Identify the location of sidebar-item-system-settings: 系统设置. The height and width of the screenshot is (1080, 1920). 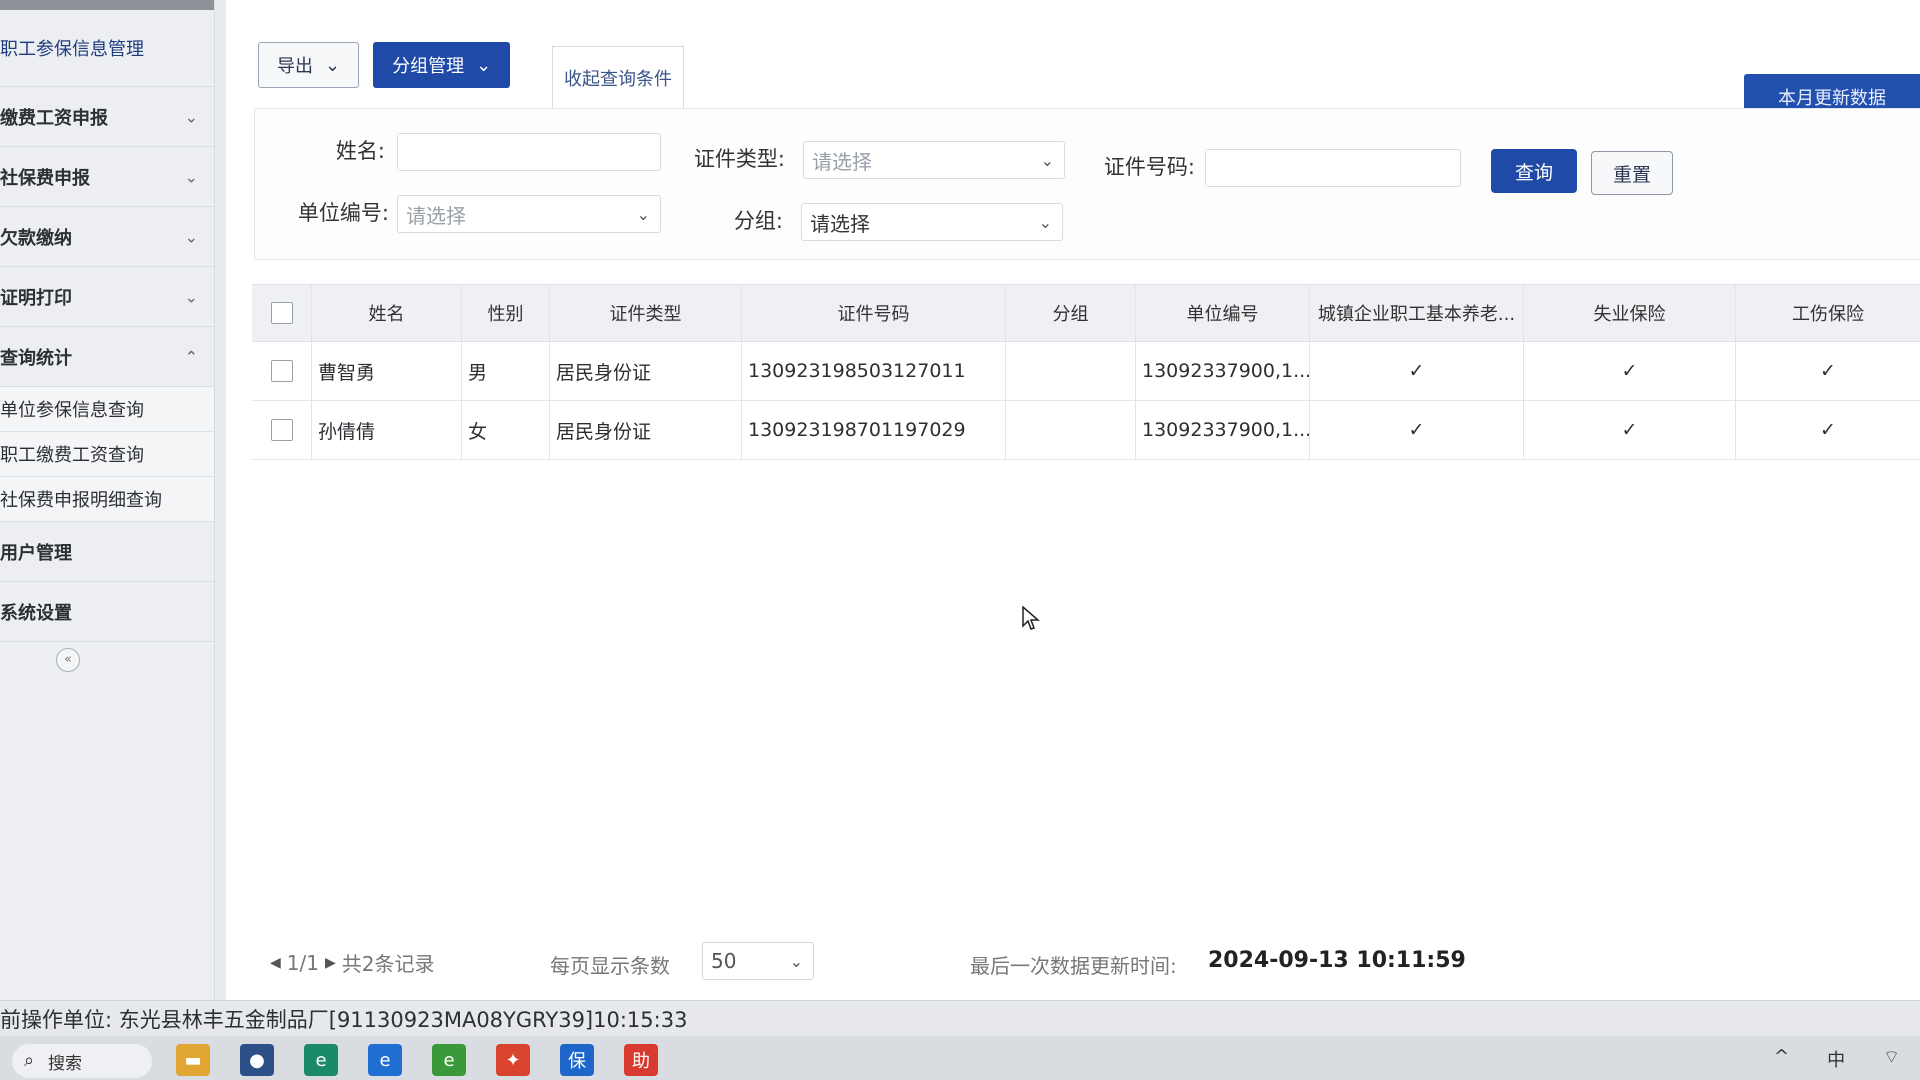
(107, 612).